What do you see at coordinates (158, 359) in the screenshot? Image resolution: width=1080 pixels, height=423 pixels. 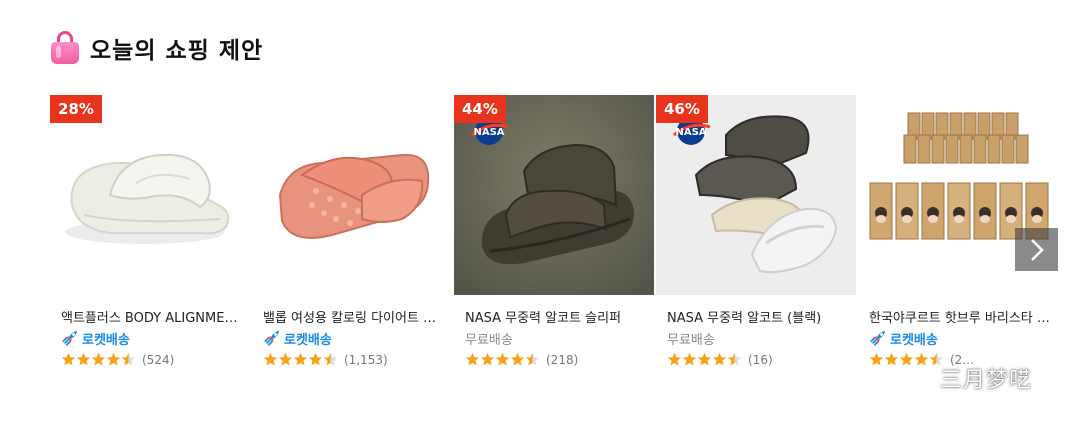 I see `review-count: (524)` at bounding box center [158, 359].